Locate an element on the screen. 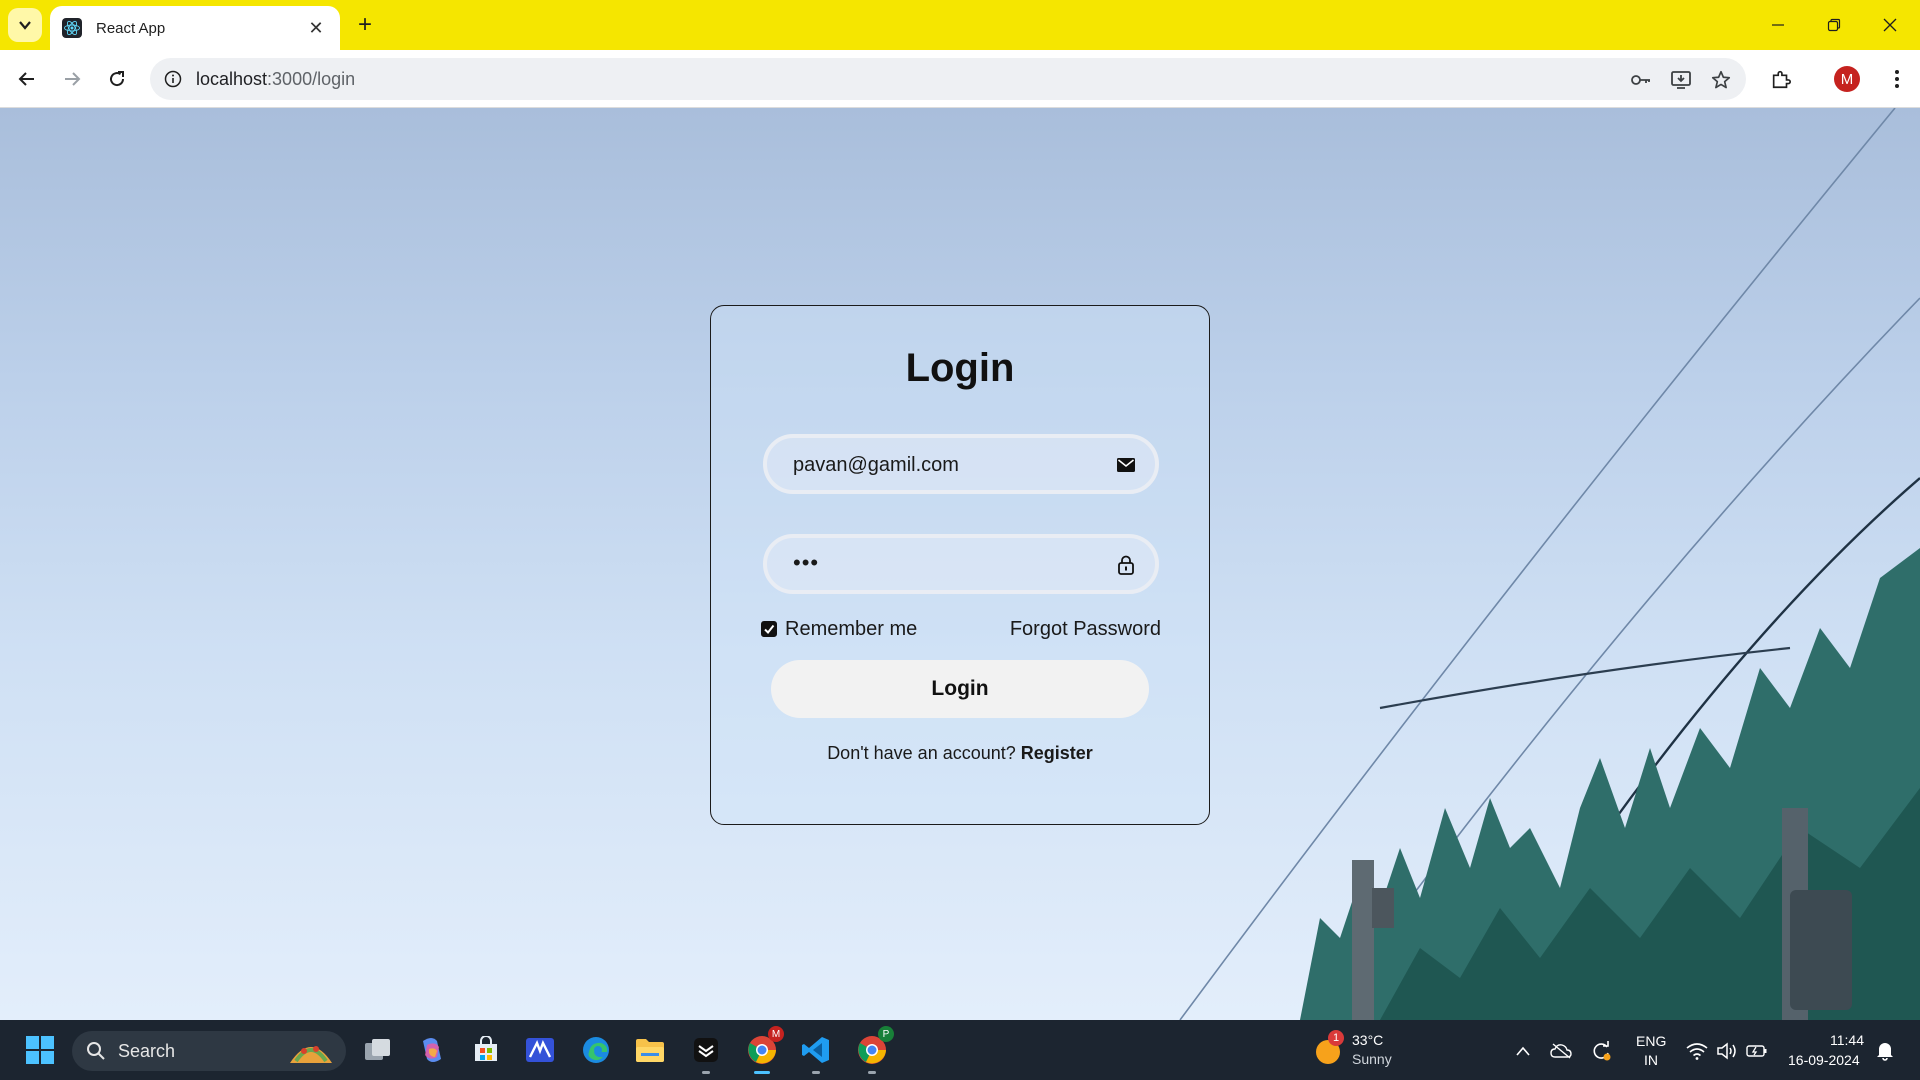 The width and height of the screenshot is (1920, 1080). browser-menu-button is located at coordinates (1897, 79).